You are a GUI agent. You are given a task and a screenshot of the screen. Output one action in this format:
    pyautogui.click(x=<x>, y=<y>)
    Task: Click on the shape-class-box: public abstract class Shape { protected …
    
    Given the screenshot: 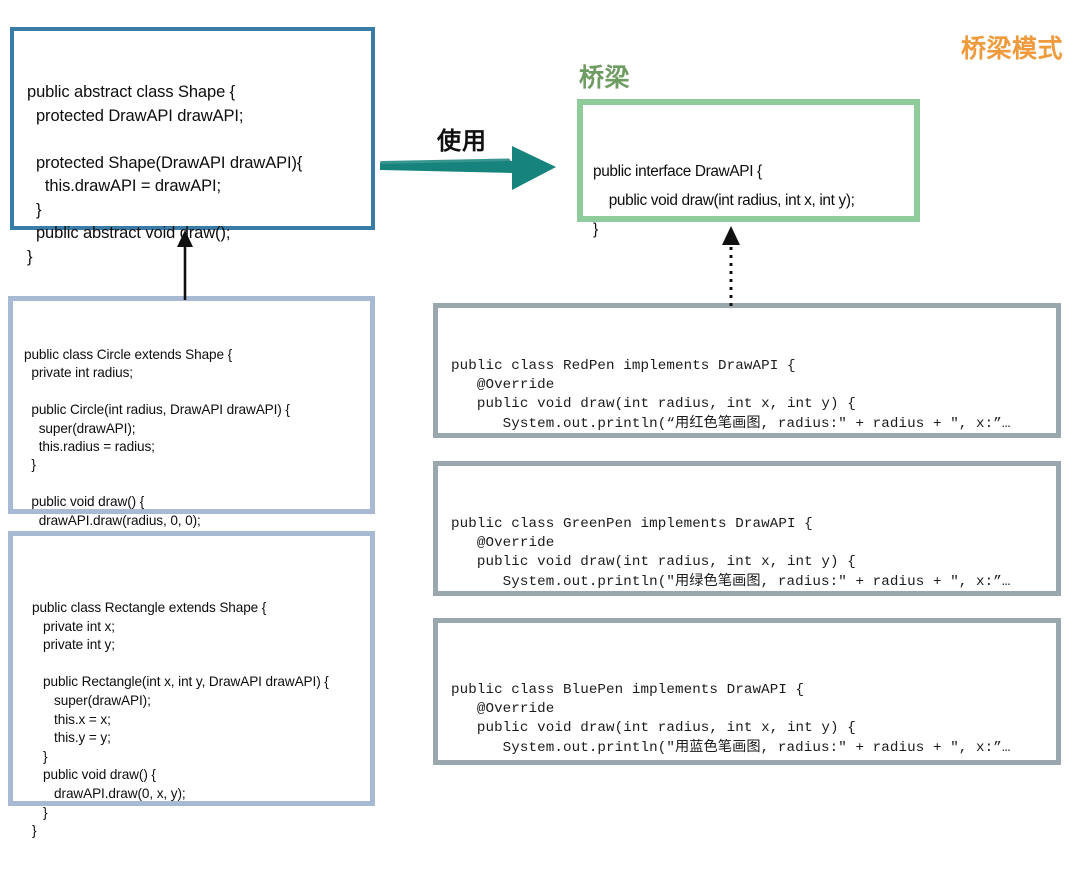 What is the action you would take?
    pyautogui.click(x=192, y=146)
    